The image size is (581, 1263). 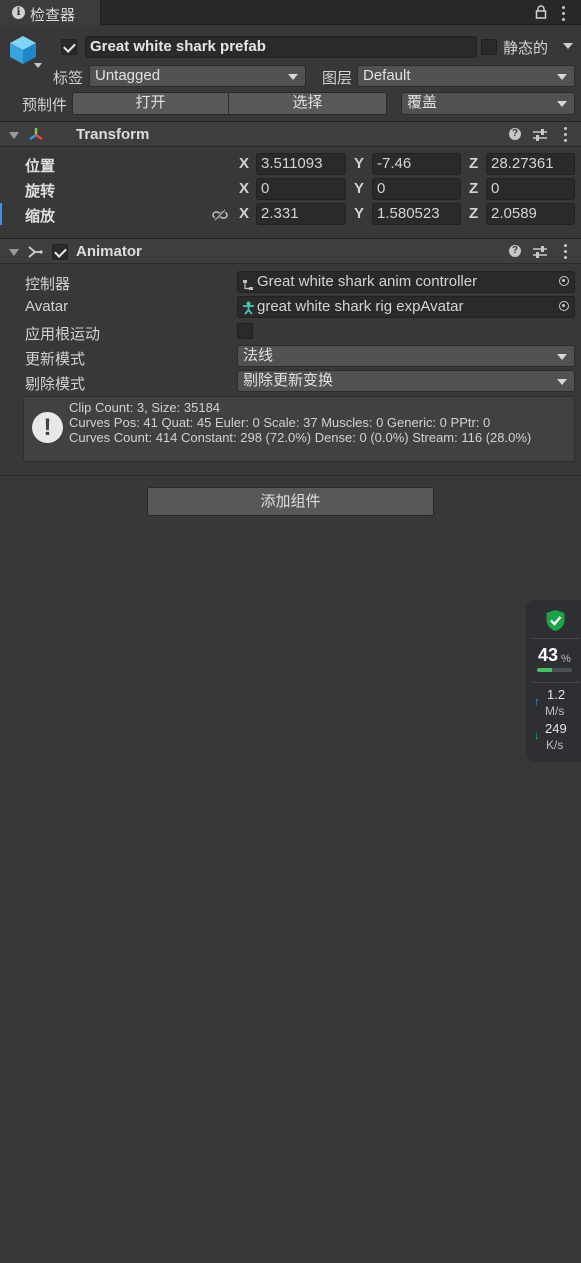 What do you see at coordinates (288, 380) in the screenshot?
I see `culling-mode-value: 剔除更新变换` at bounding box center [288, 380].